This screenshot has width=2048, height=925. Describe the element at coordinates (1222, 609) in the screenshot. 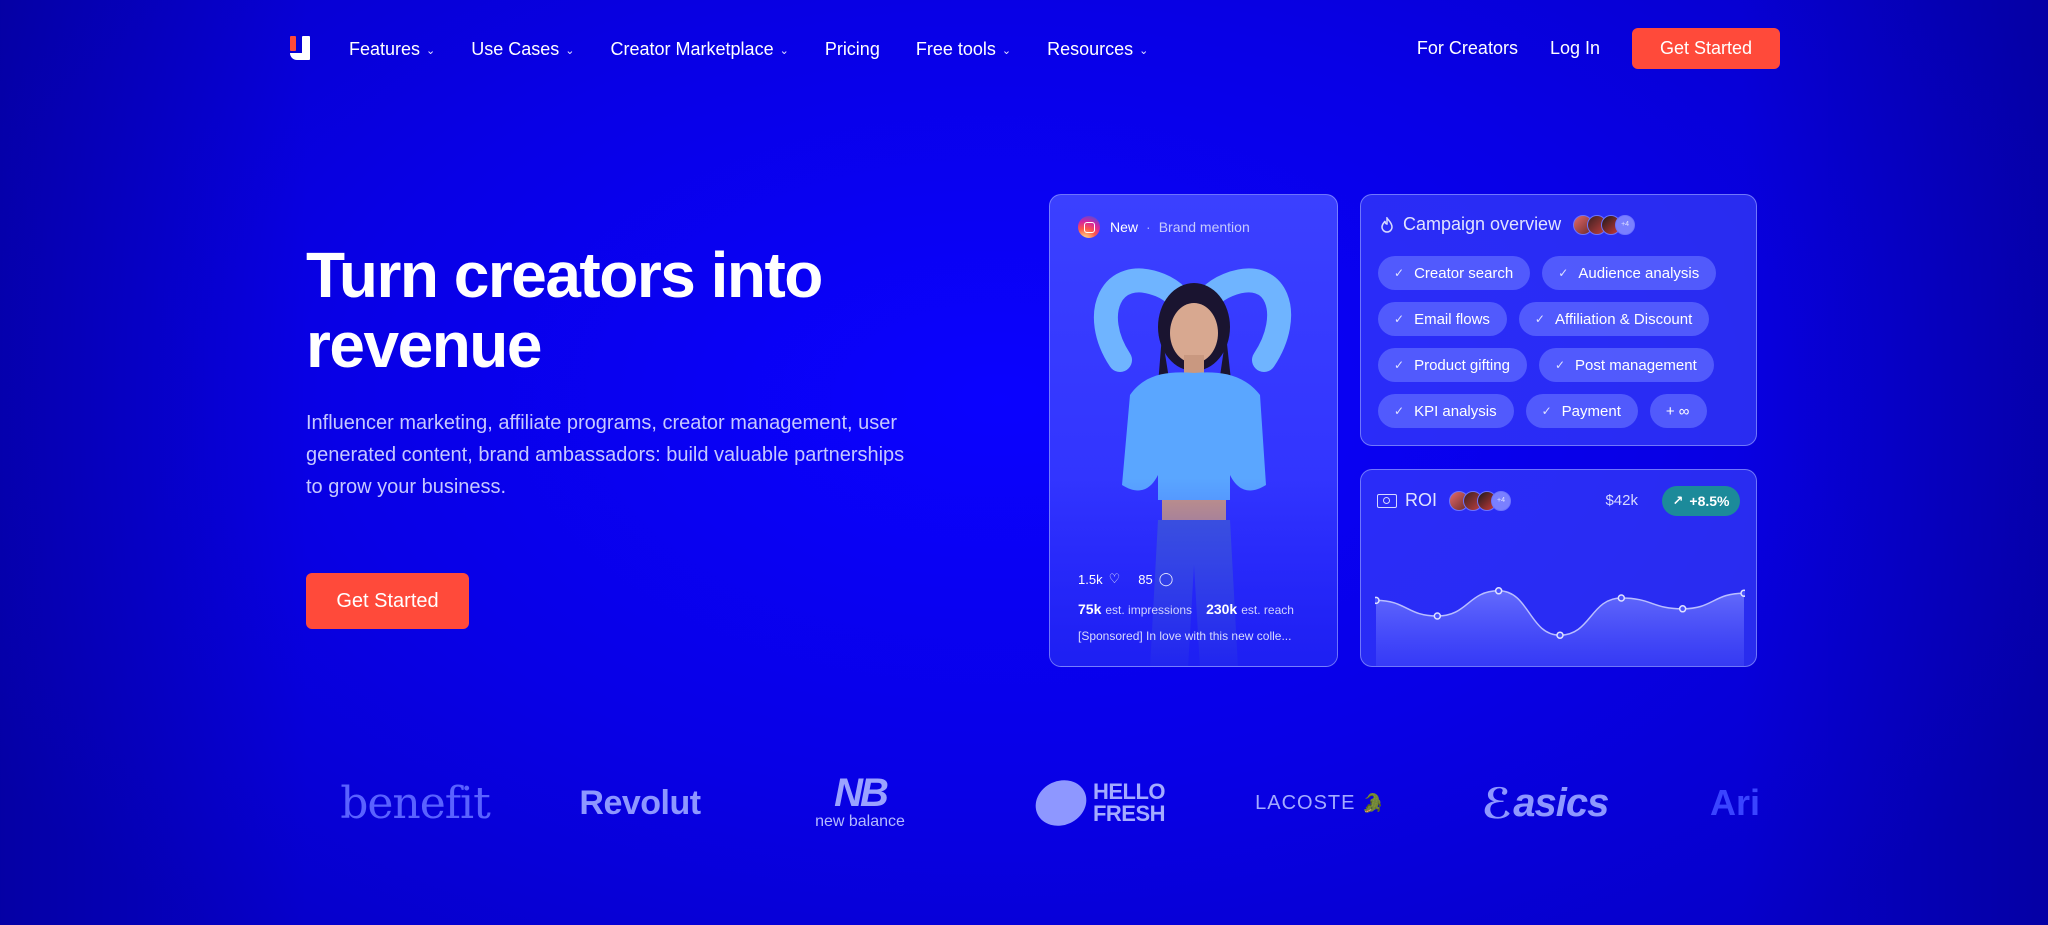

I see `reach-value: 230k` at that location.